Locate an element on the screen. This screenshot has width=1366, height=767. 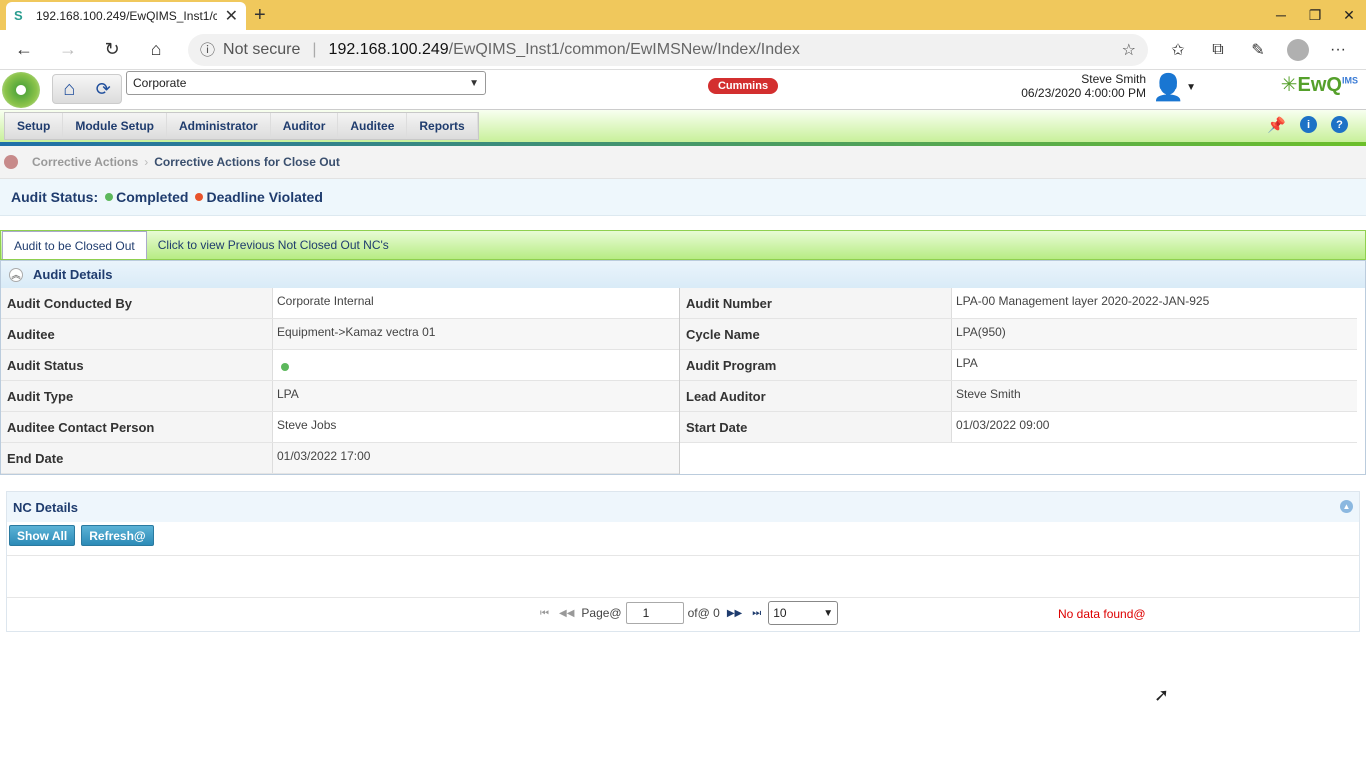
menu-administrator: Administrator is located at coordinates (219, 126).